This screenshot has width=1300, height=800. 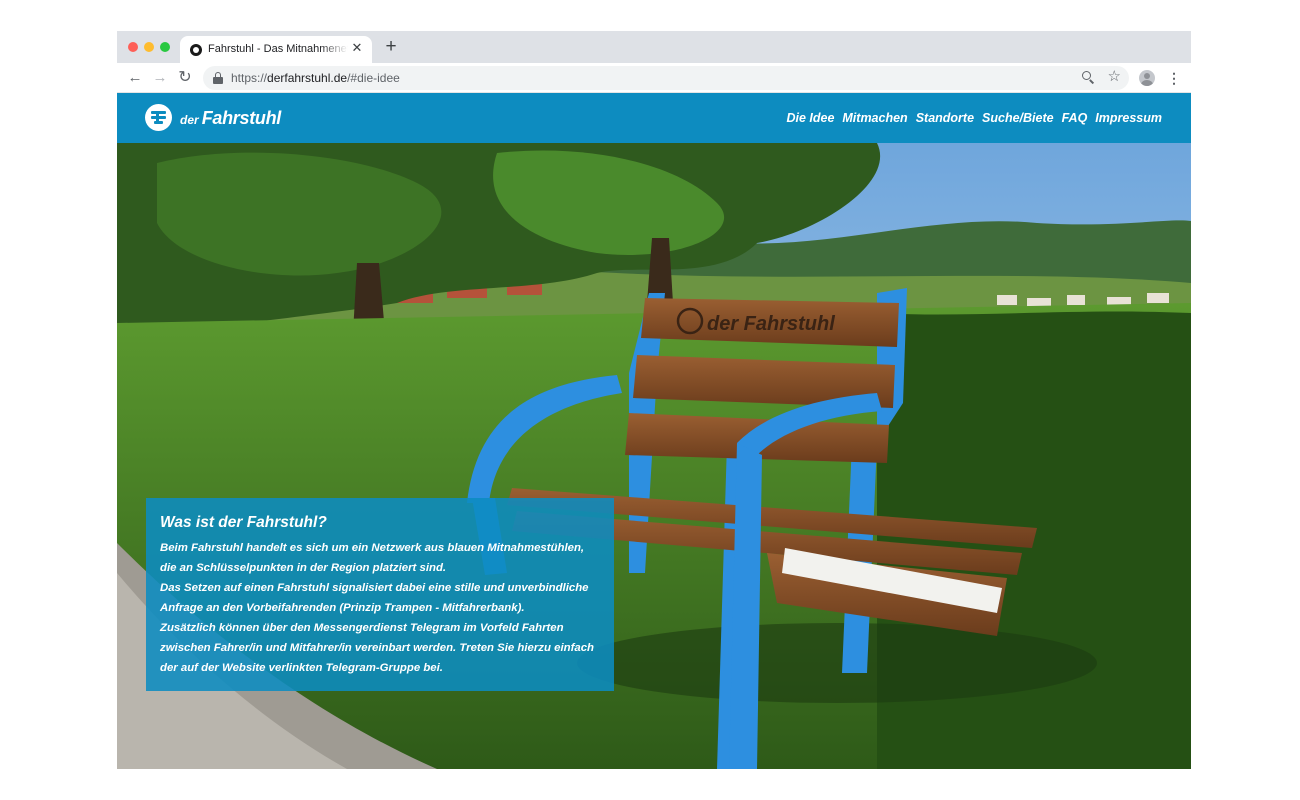 I want to click on url-scheme: https://, so click(x=249, y=78).